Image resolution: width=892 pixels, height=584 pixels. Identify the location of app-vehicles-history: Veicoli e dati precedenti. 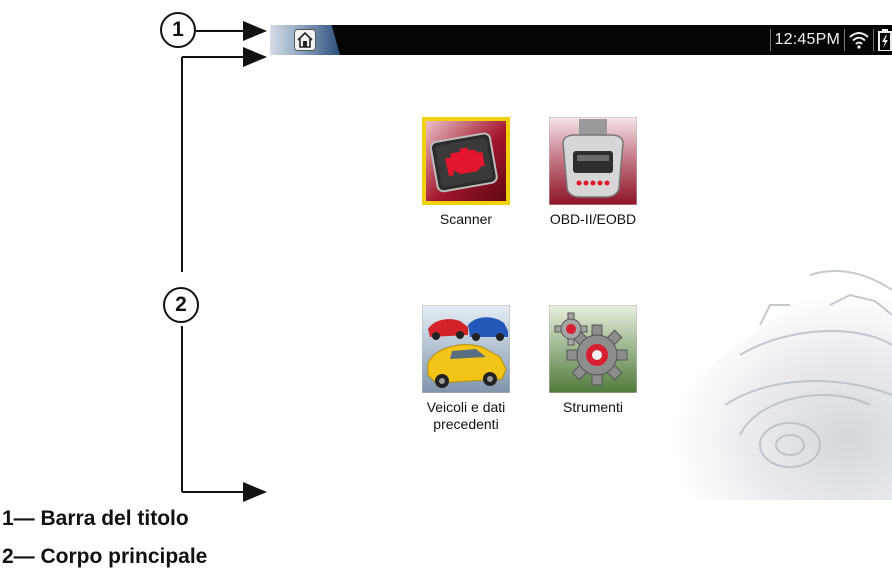
(466, 369).